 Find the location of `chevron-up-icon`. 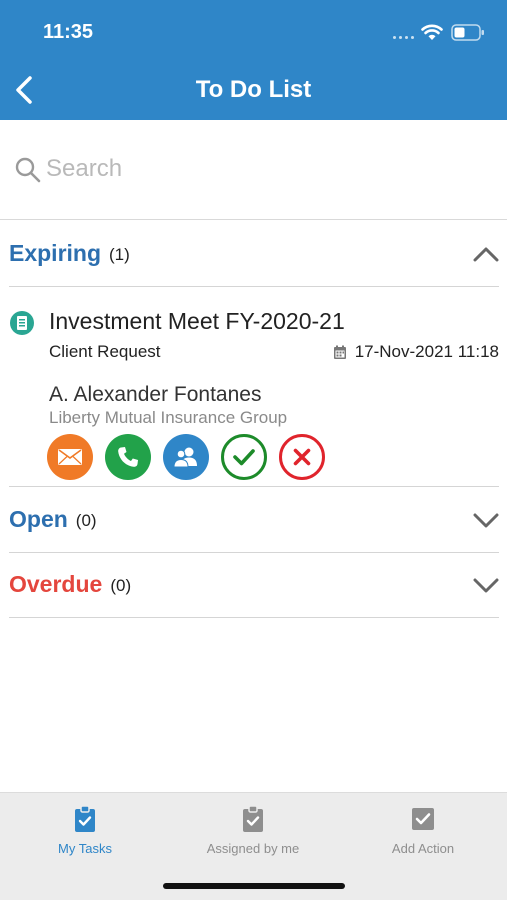

chevron-up-icon is located at coordinates (486, 254).